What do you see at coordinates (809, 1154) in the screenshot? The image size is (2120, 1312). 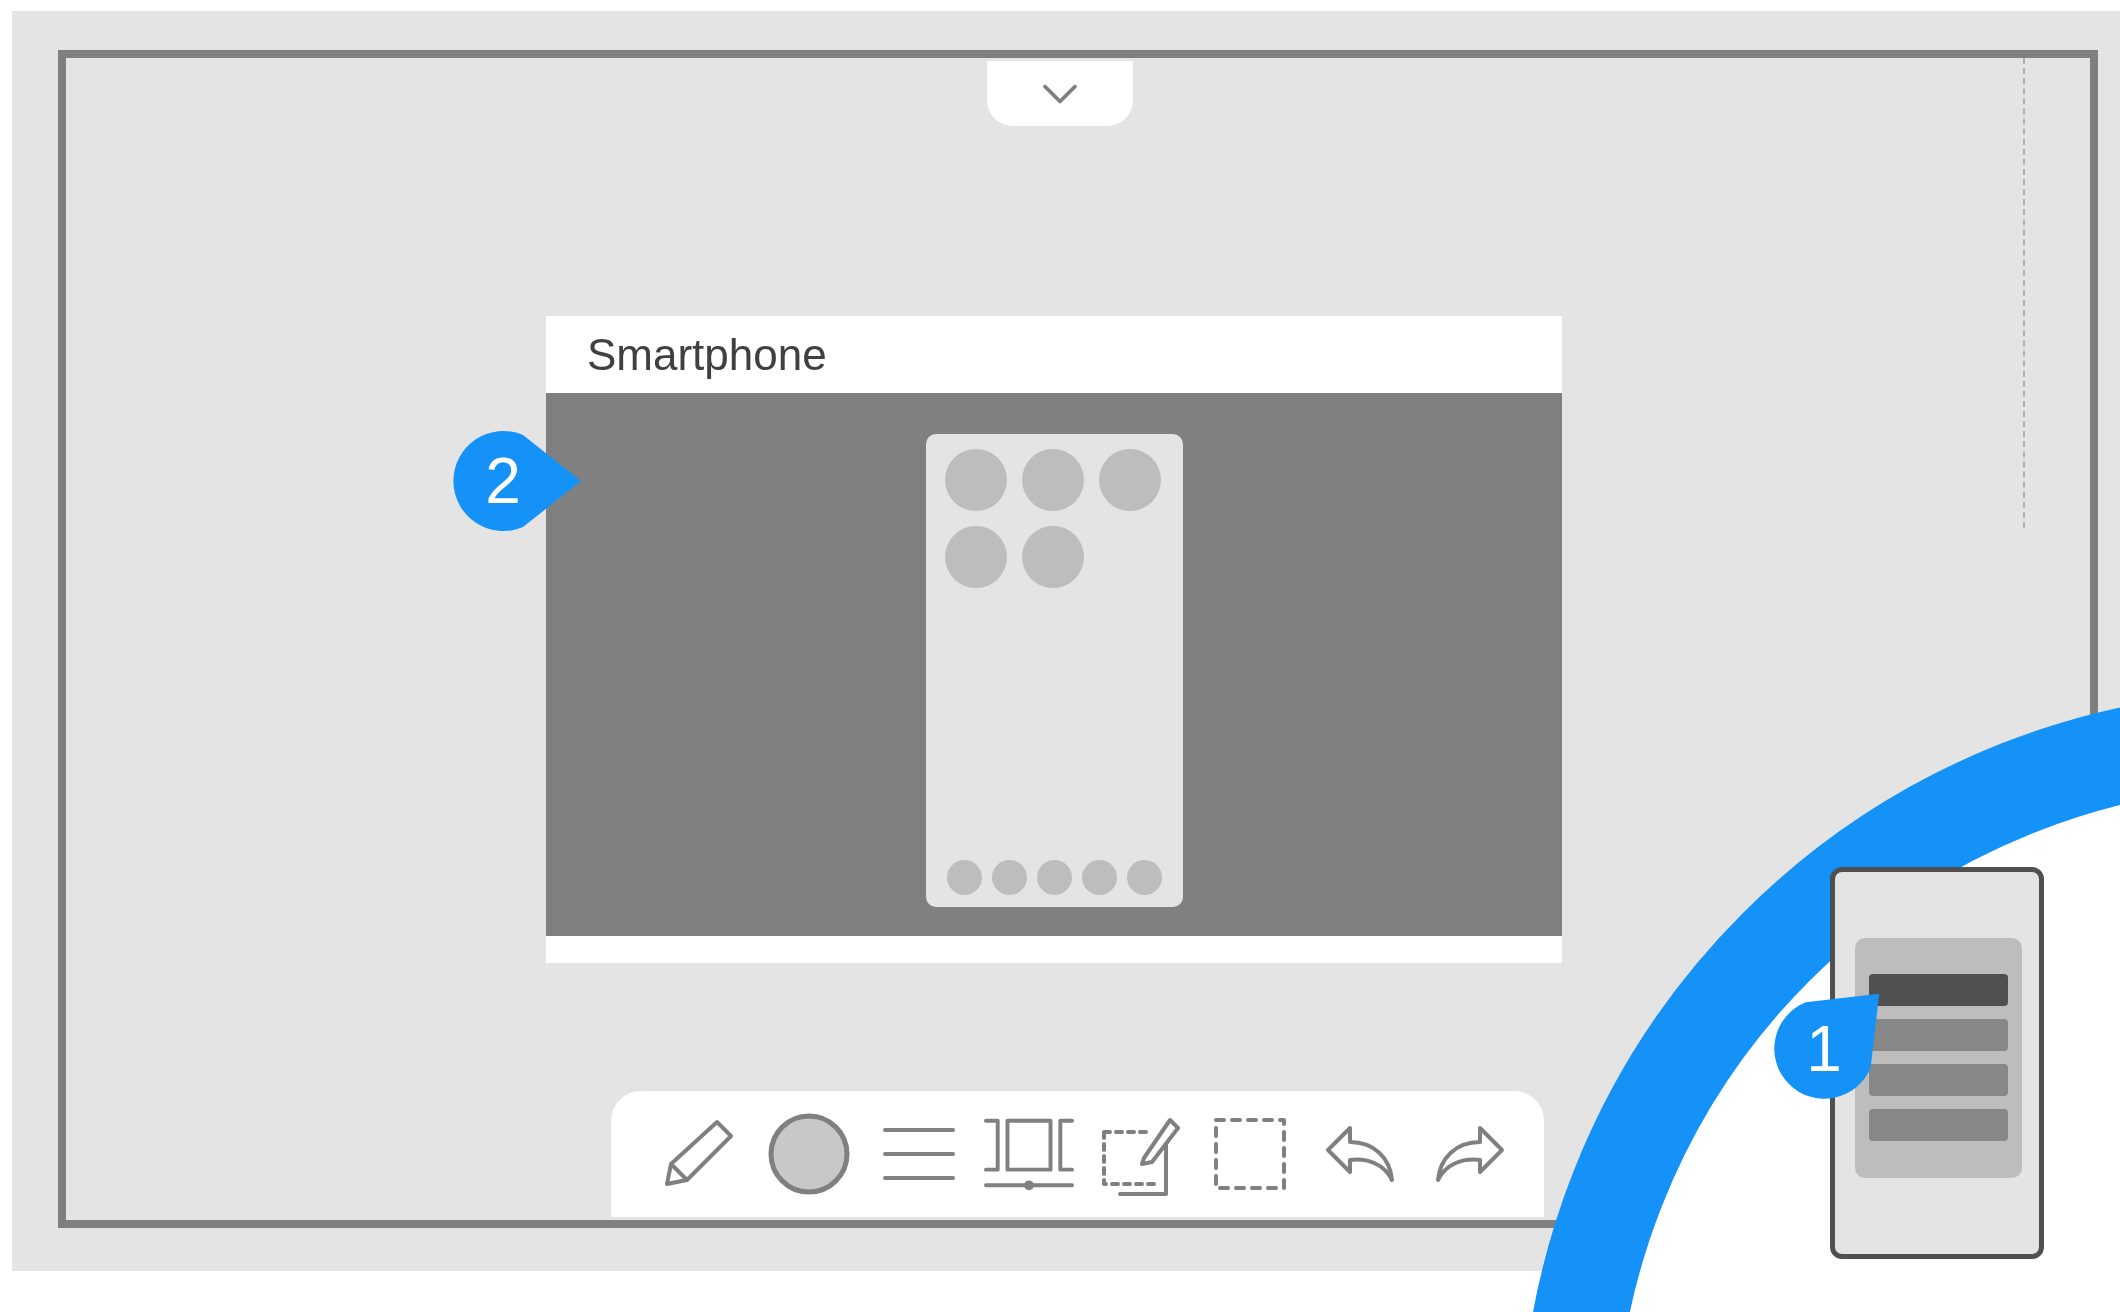 I see `color-swatch-icon` at bounding box center [809, 1154].